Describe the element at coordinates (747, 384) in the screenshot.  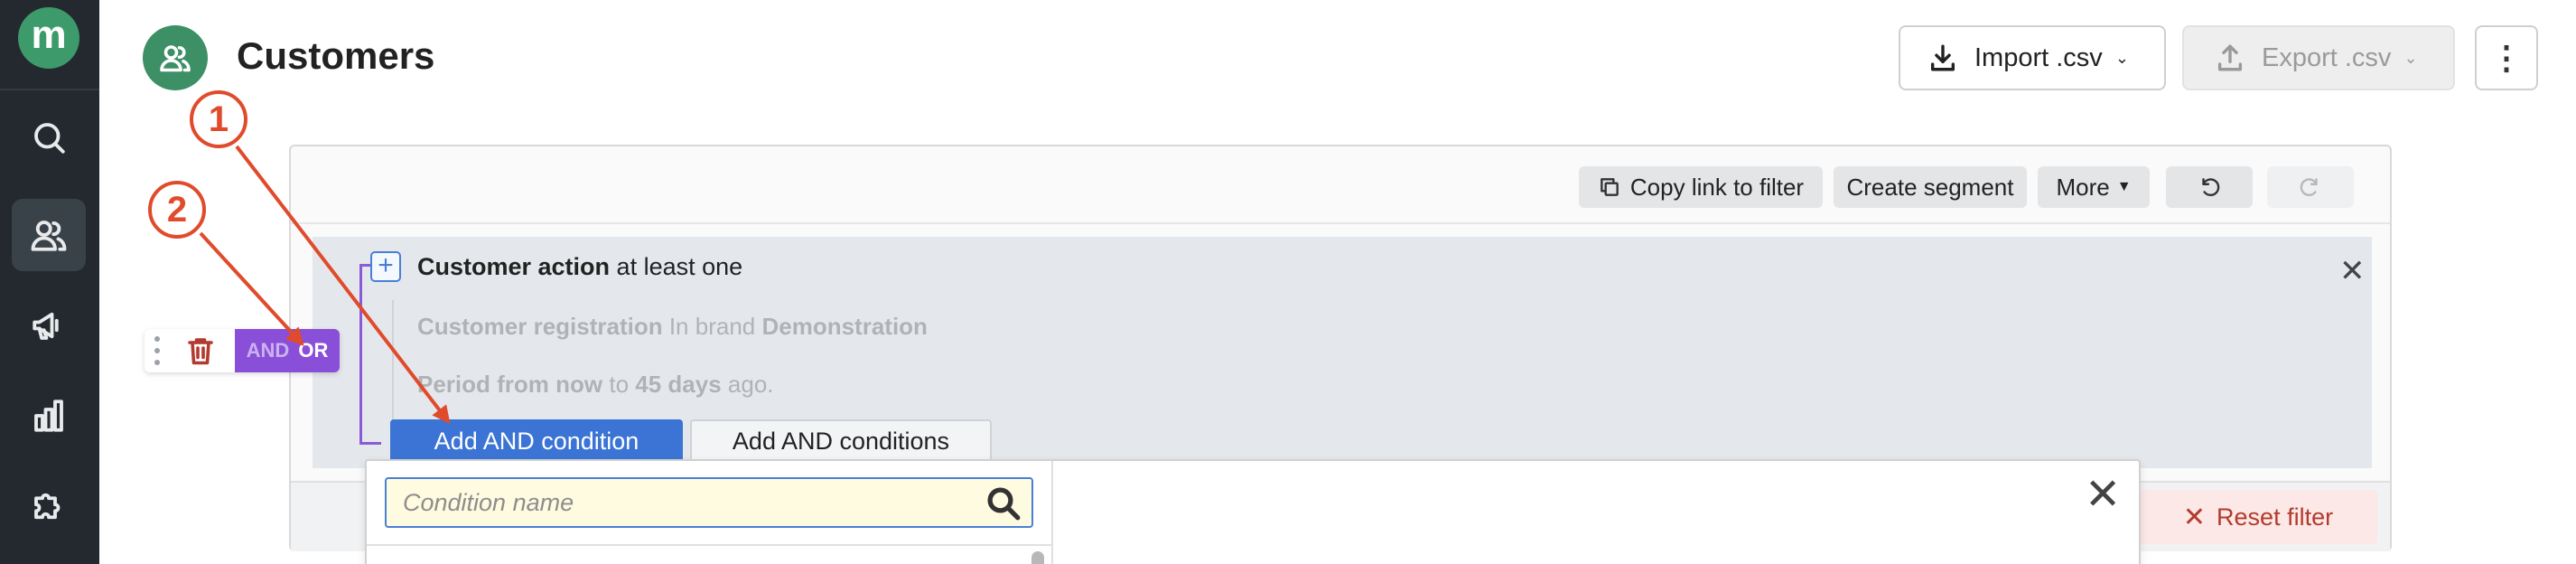
I see `period-suffix: ago.` at that location.